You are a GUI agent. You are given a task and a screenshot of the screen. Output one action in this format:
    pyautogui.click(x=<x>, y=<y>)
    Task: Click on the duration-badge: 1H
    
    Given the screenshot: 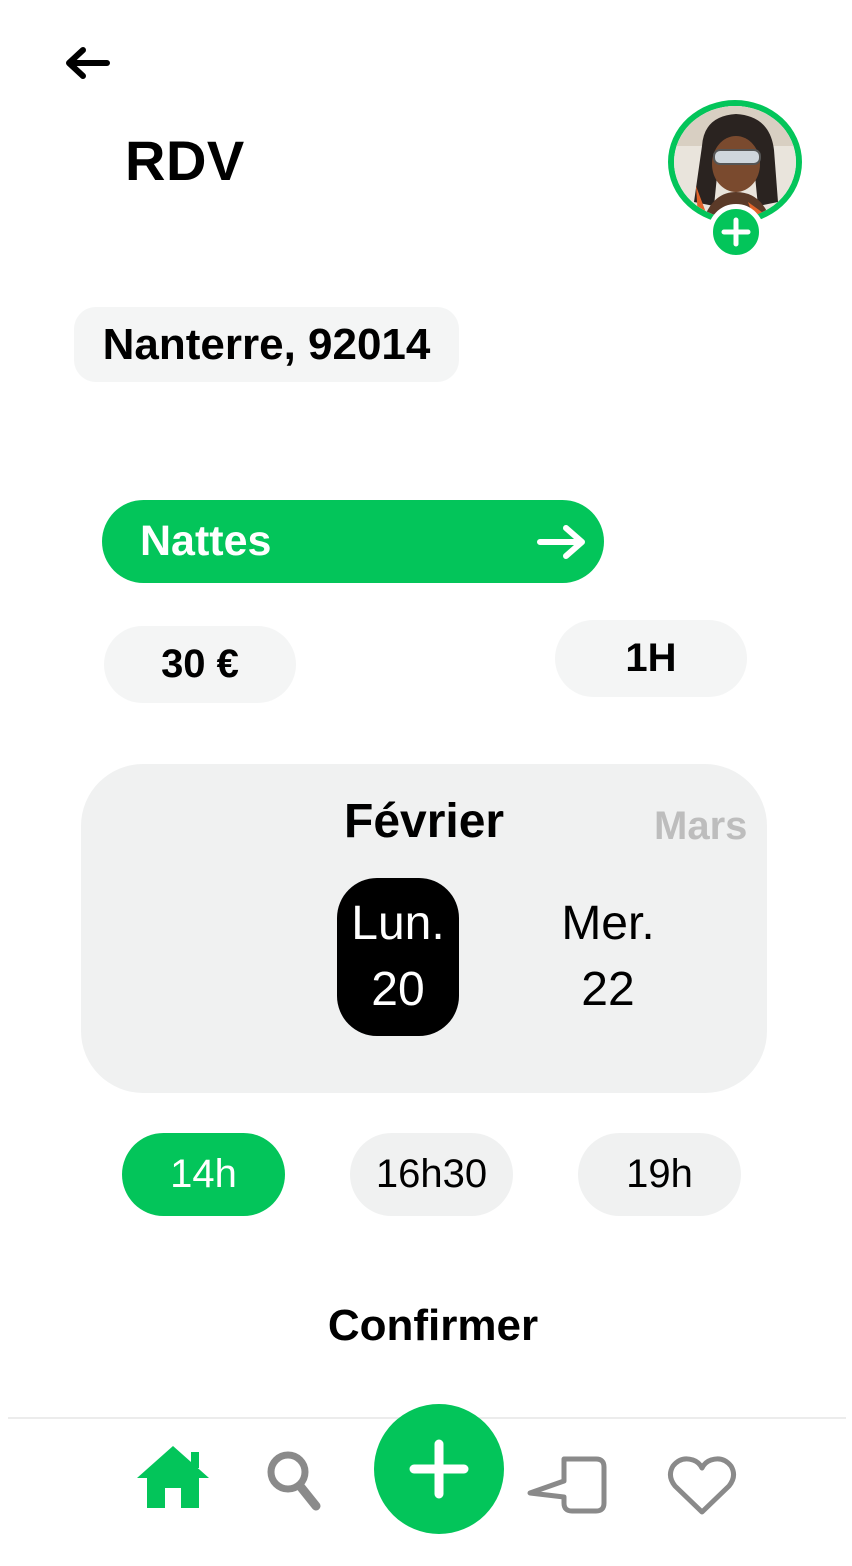 What is the action you would take?
    pyautogui.click(x=651, y=658)
    